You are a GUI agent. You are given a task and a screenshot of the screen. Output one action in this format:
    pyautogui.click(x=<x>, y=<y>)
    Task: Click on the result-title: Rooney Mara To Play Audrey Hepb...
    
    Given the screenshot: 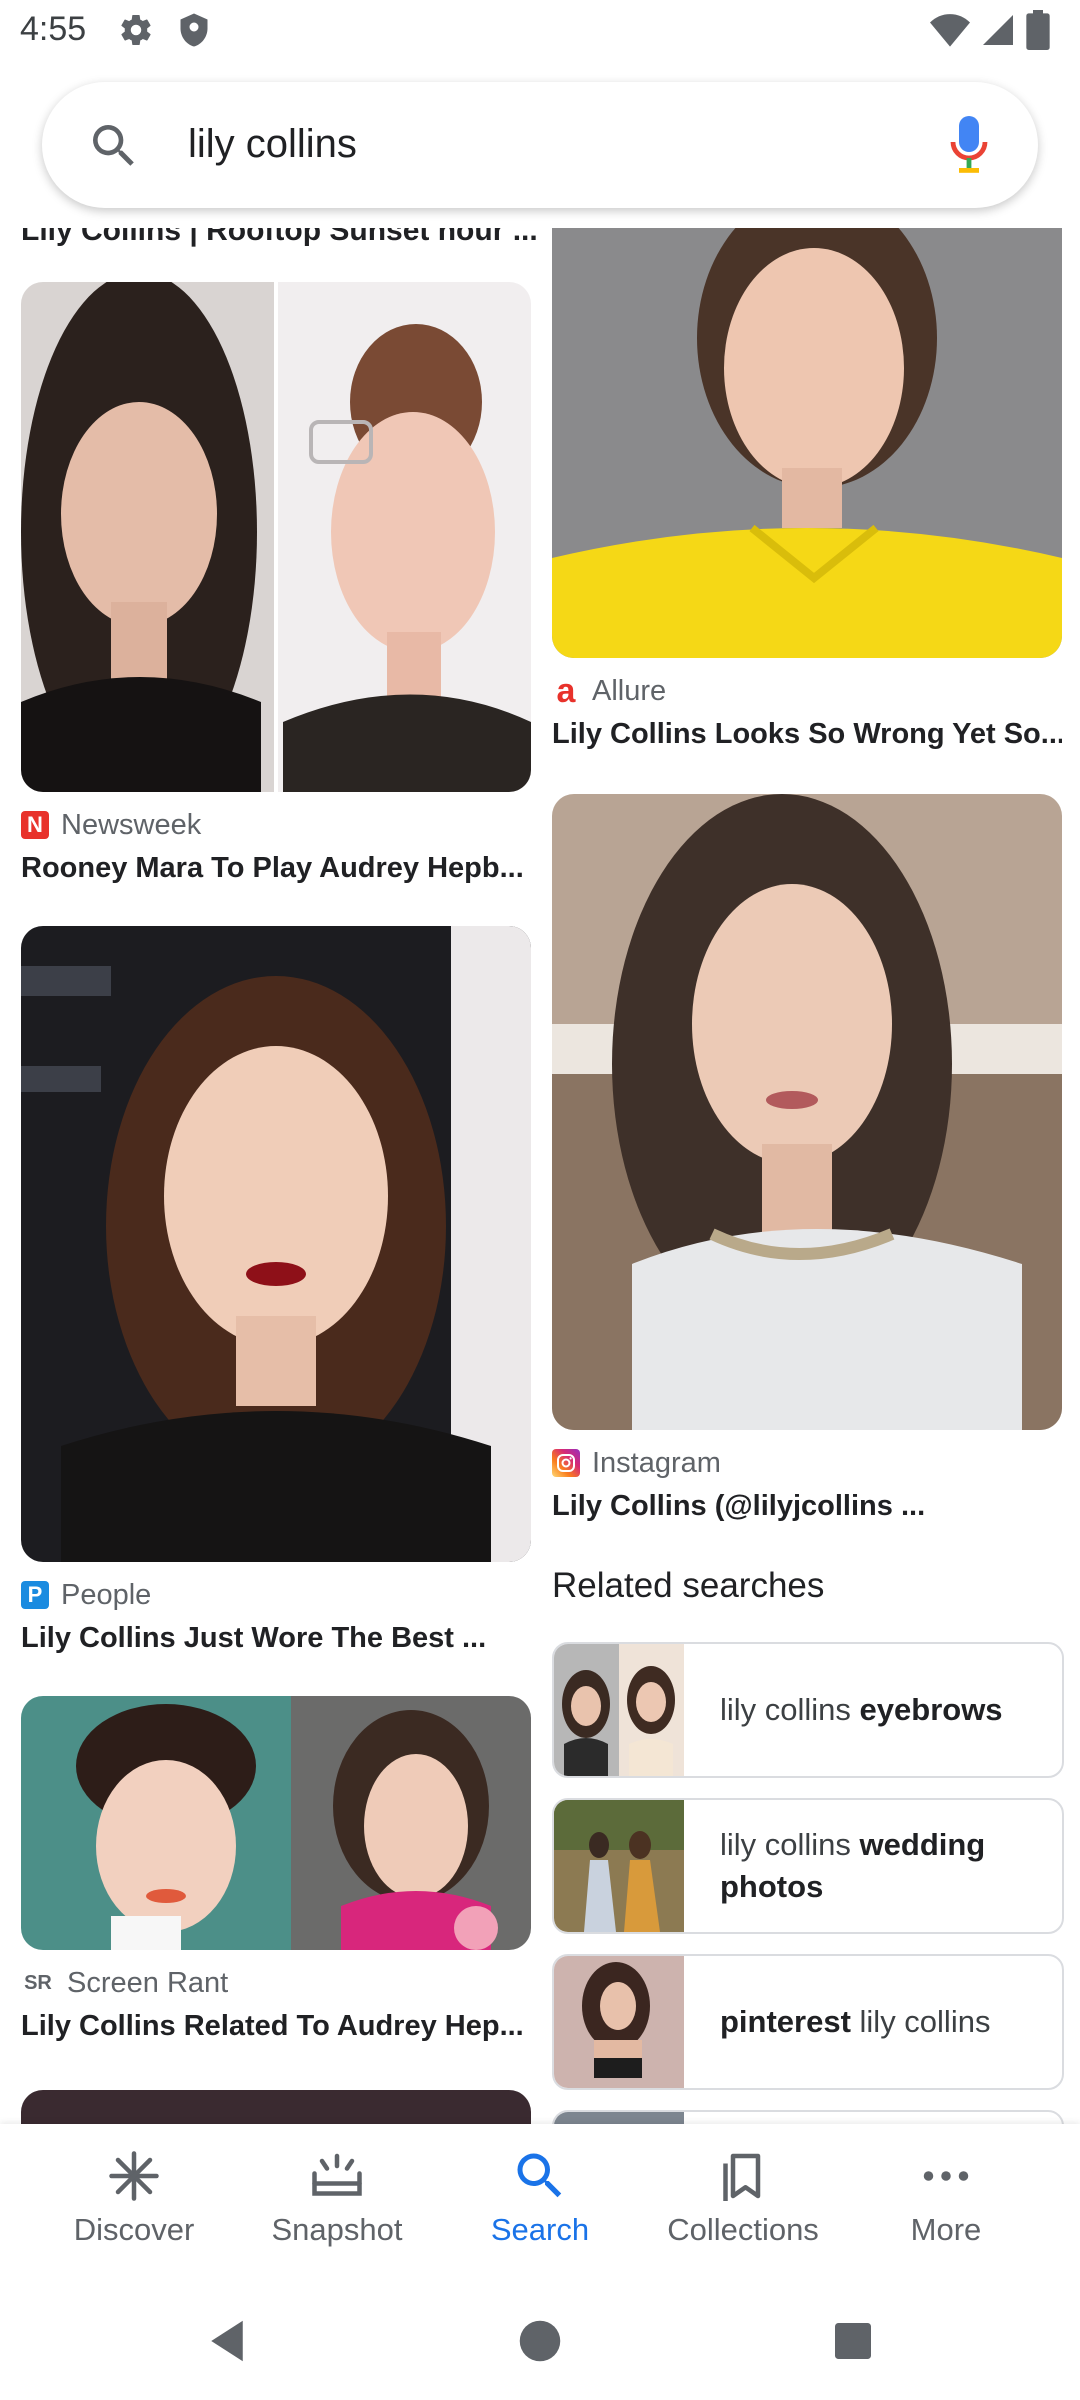 What is the action you would take?
    pyautogui.click(x=276, y=868)
    